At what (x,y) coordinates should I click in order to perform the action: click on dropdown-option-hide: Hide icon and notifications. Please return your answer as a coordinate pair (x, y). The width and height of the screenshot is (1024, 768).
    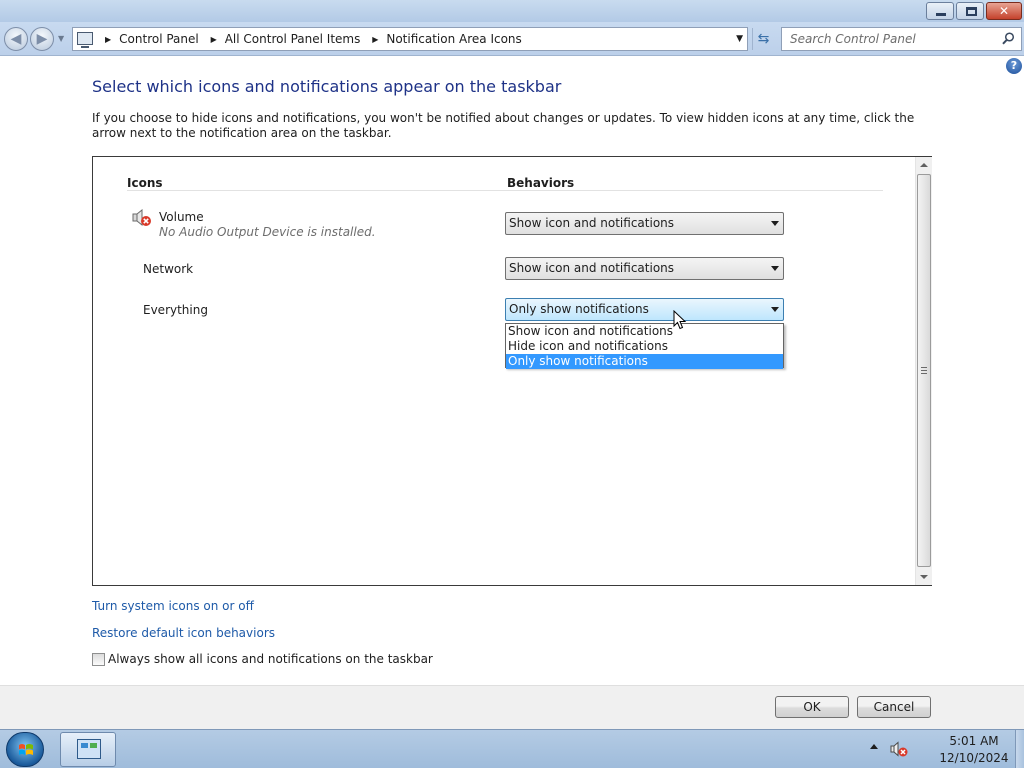
    Looking at the image, I should click on (644, 346).